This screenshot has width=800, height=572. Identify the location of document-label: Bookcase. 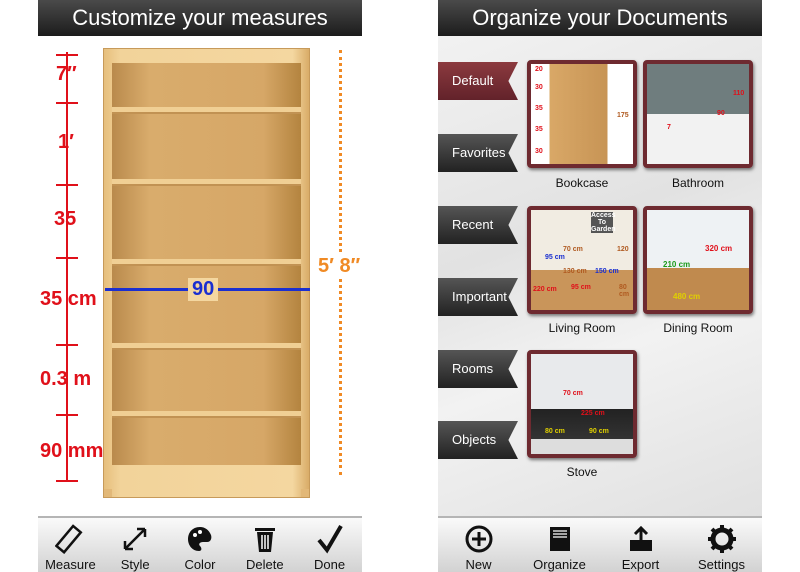
(582, 183).